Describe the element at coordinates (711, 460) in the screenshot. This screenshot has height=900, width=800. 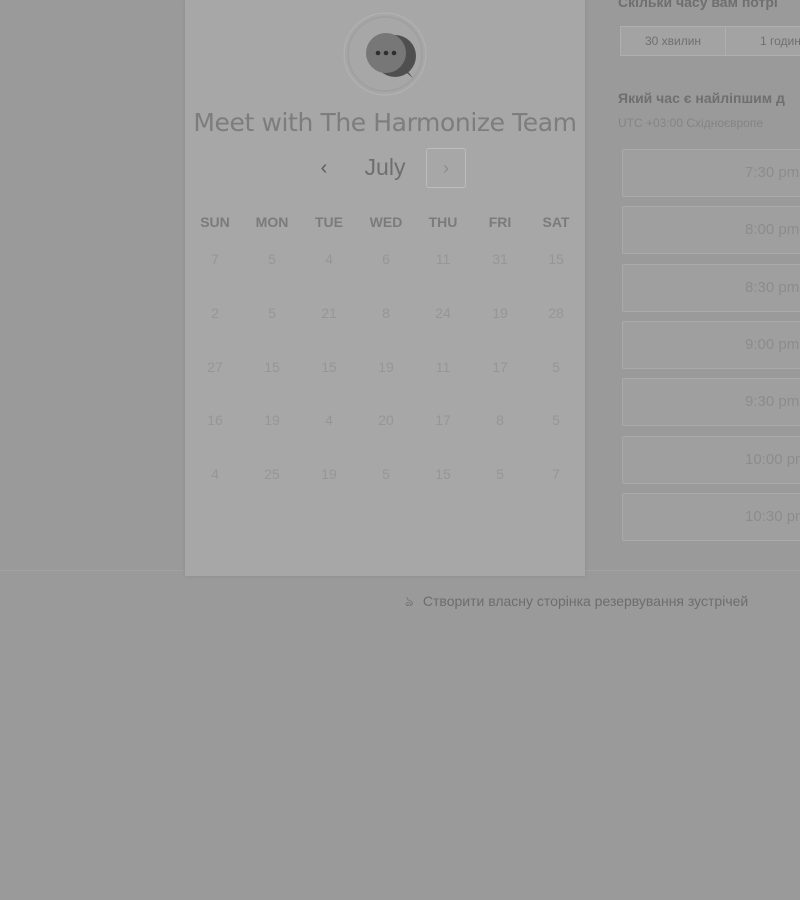
I see `time-slot: 10:00 pm` at that location.